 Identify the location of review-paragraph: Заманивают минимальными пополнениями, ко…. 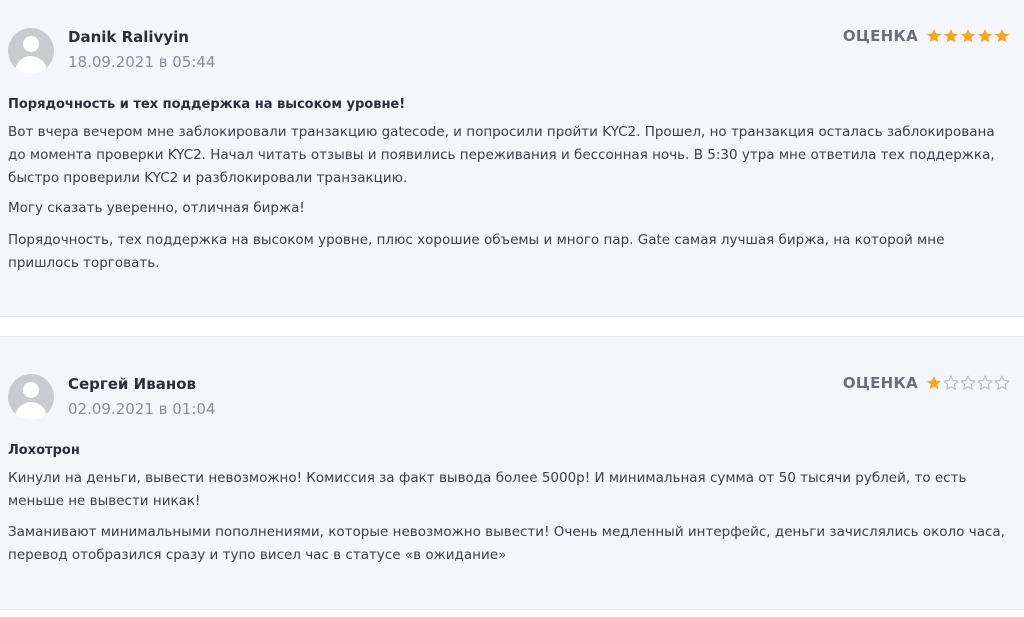
(506, 543).